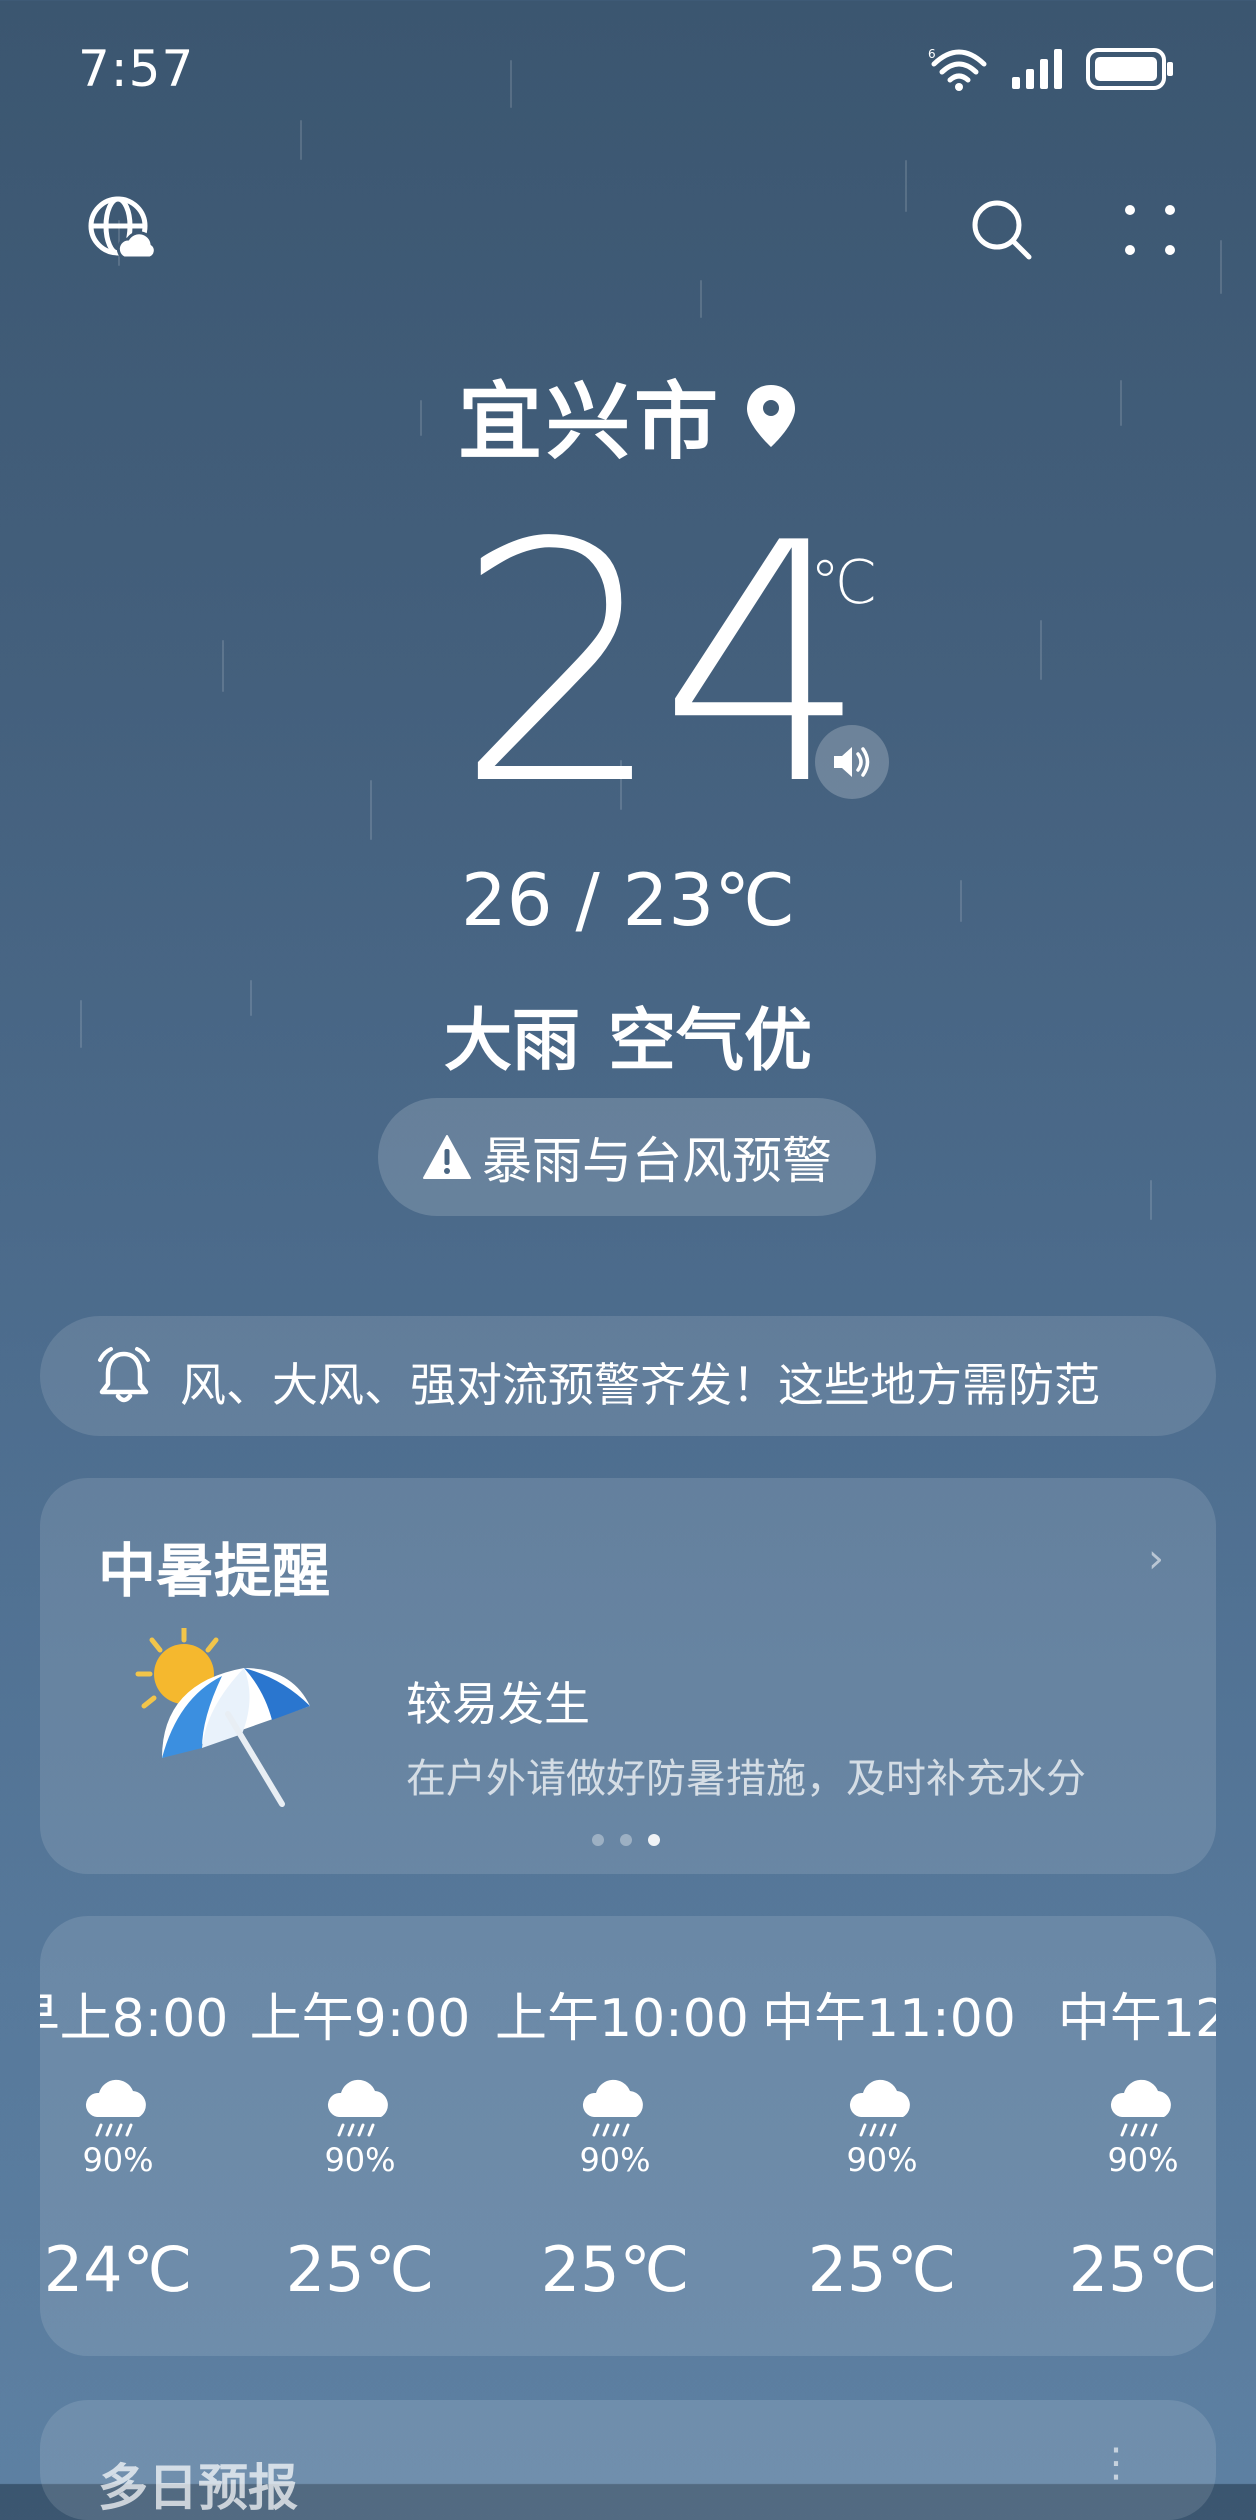  What do you see at coordinates (198, 2488) in the screenshot?
I see `forecast-title: 多日预报` at bounding box center [198, 2488].